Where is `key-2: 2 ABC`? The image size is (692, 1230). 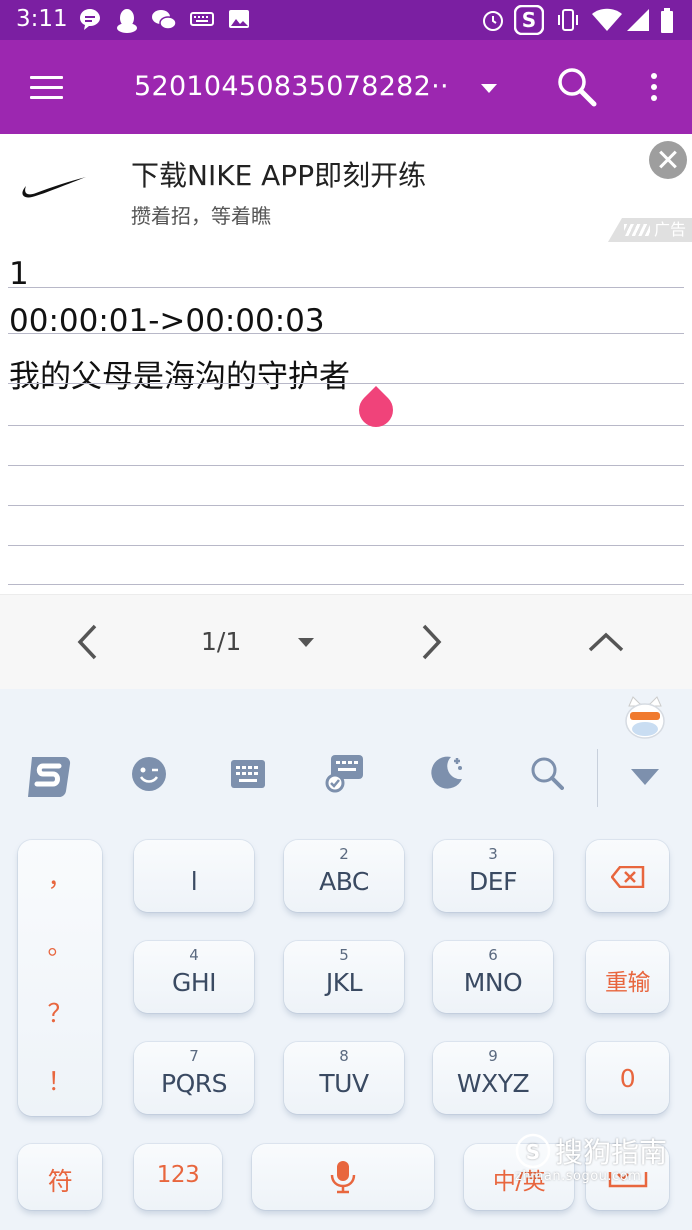 key-2: 2 ABC is located at coordinates (344, 876).